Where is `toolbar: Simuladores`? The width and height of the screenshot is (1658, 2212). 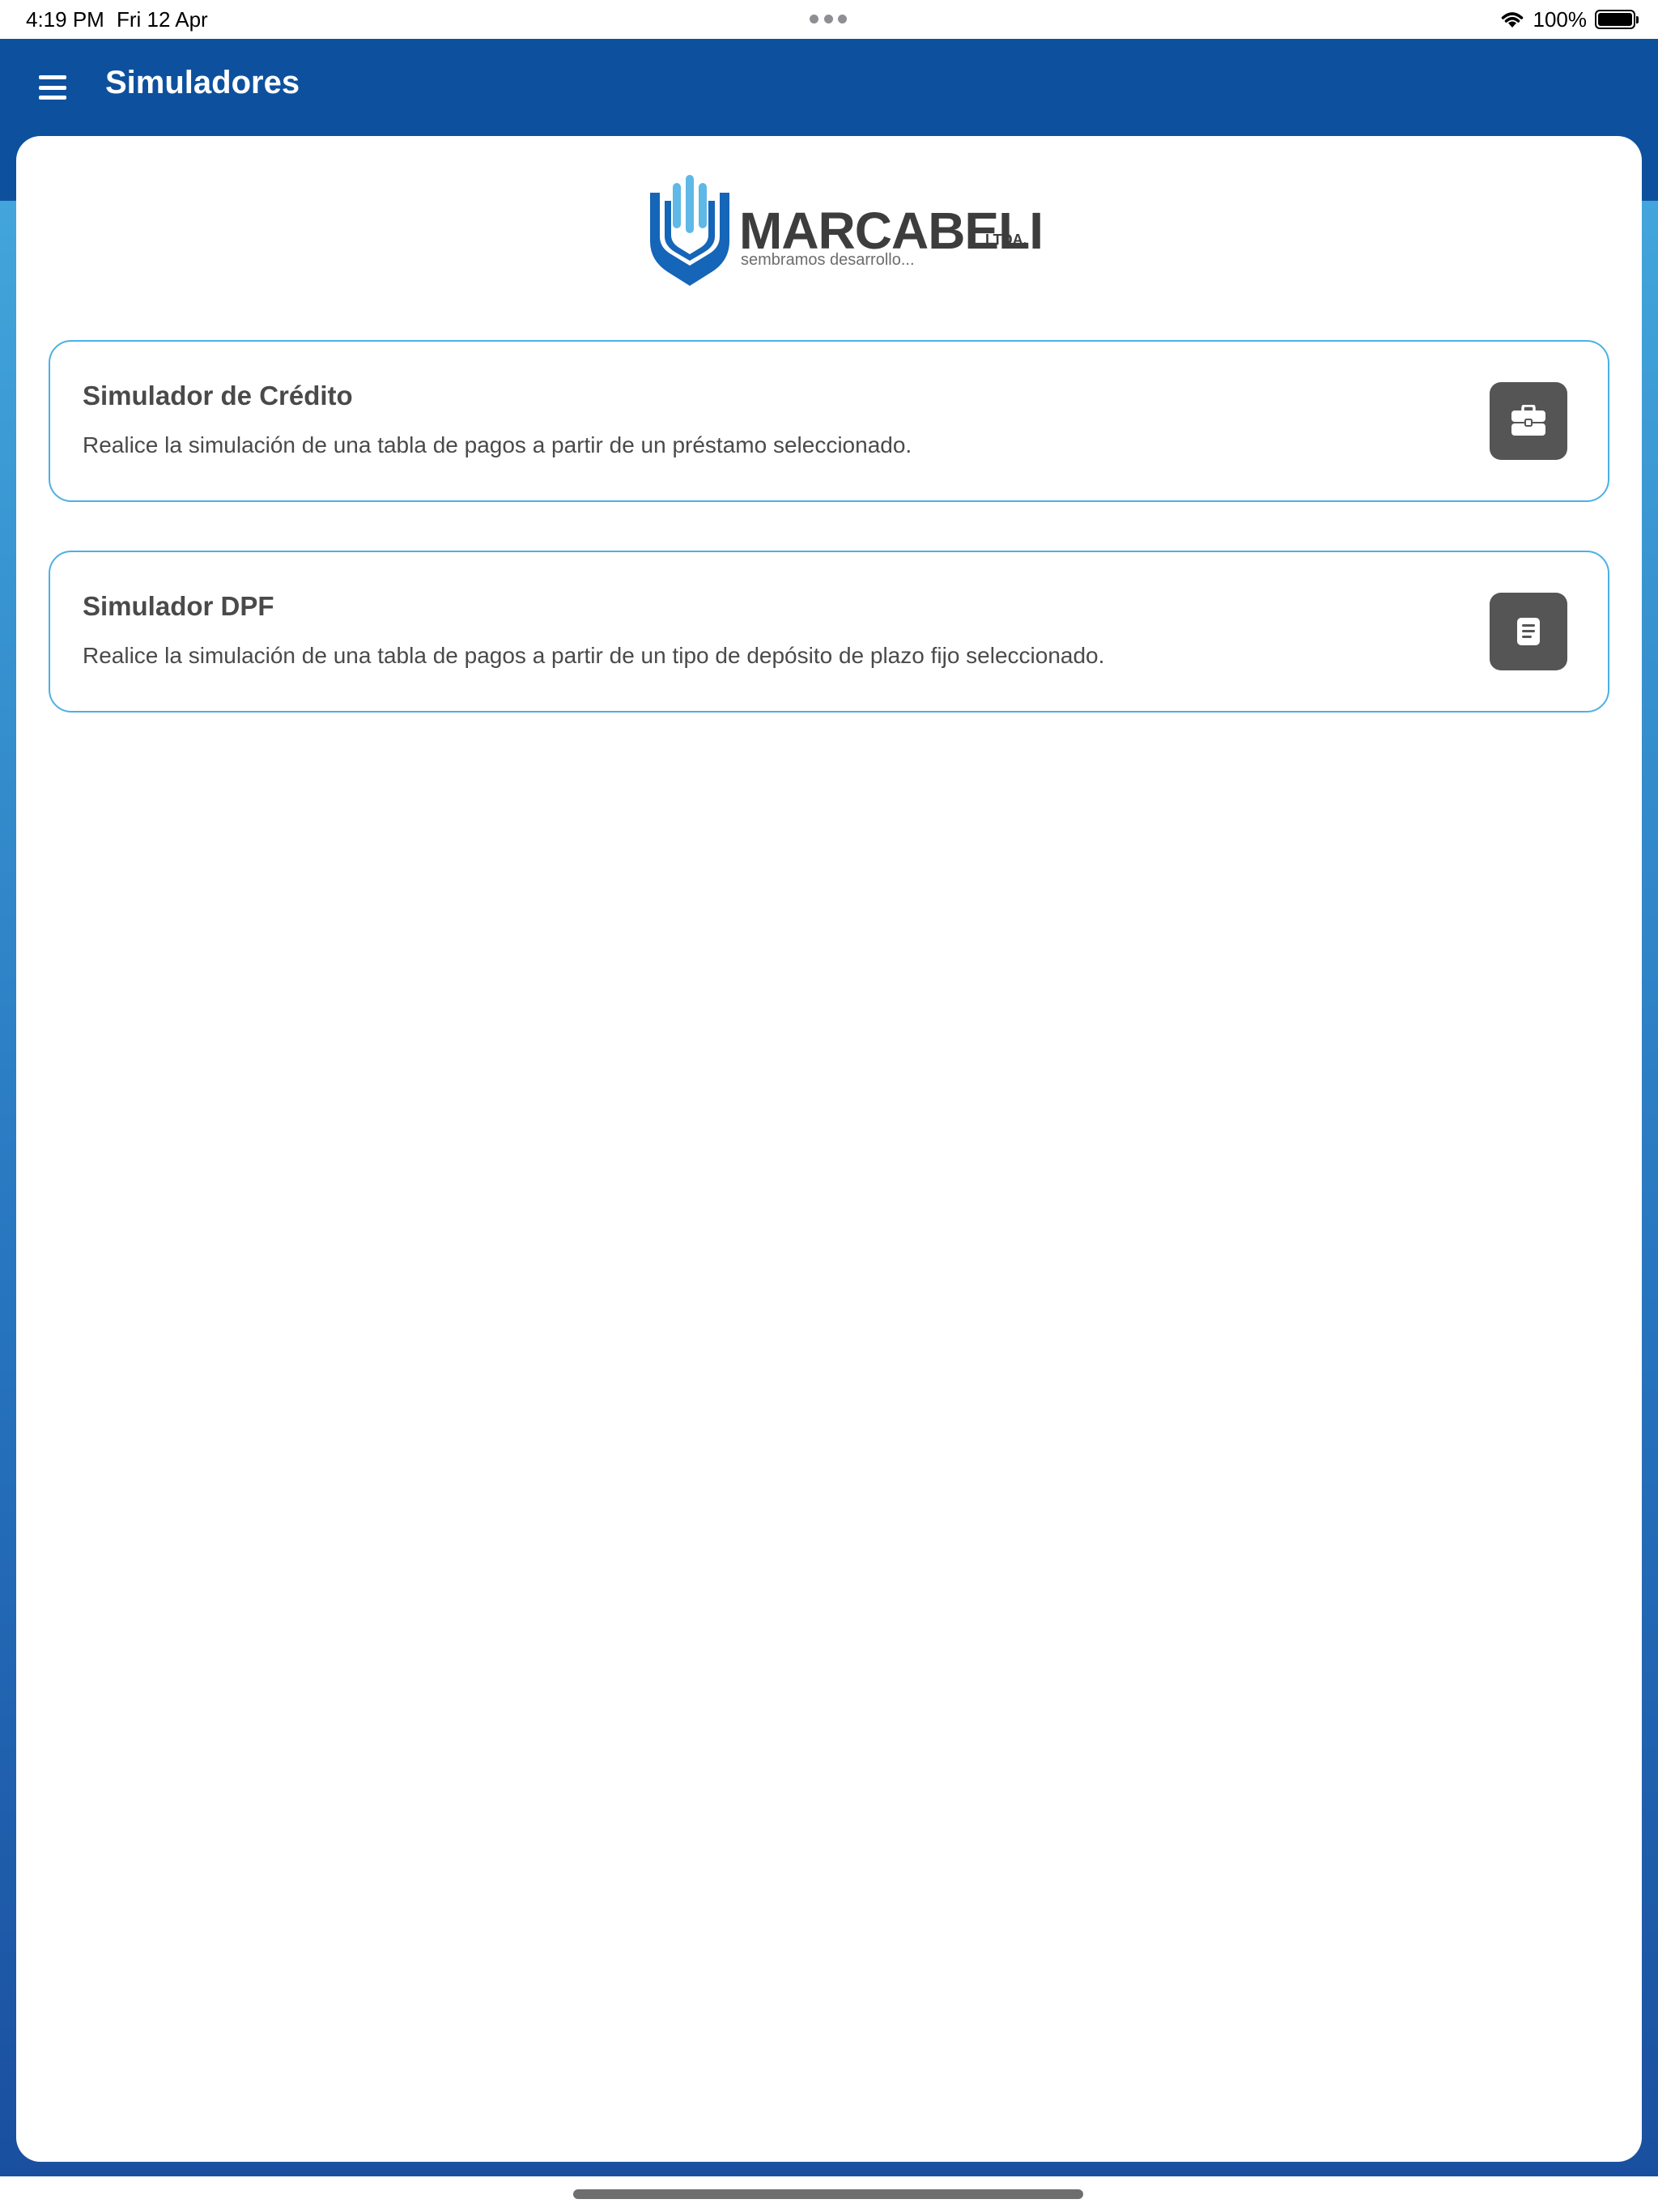 toolbar: Simuladores is located at coordinates (829, 87).